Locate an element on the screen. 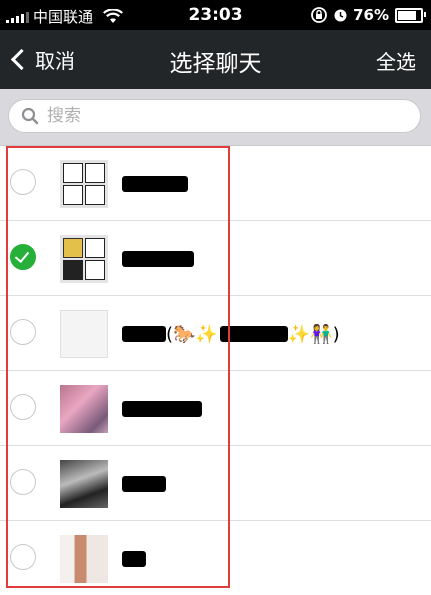 The image size is (431, 595). page-title: 选择聊天 is located at coordinates (215, 64).